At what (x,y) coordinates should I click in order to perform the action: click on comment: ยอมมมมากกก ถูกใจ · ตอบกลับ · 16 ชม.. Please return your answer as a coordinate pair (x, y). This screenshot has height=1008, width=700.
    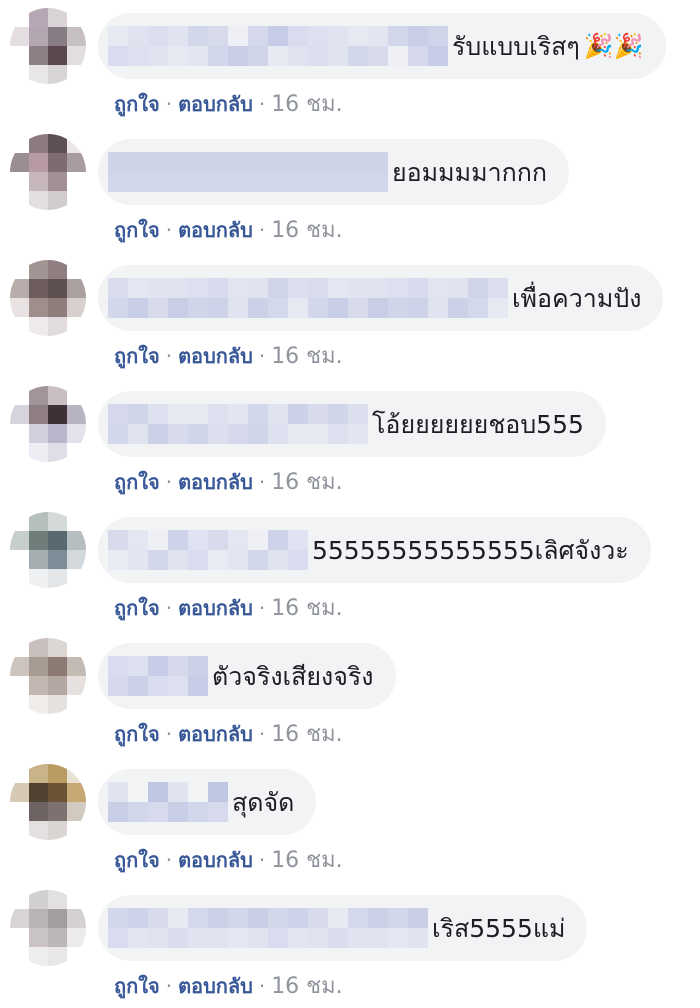
    Looking at the image, I should click on (350, 189).